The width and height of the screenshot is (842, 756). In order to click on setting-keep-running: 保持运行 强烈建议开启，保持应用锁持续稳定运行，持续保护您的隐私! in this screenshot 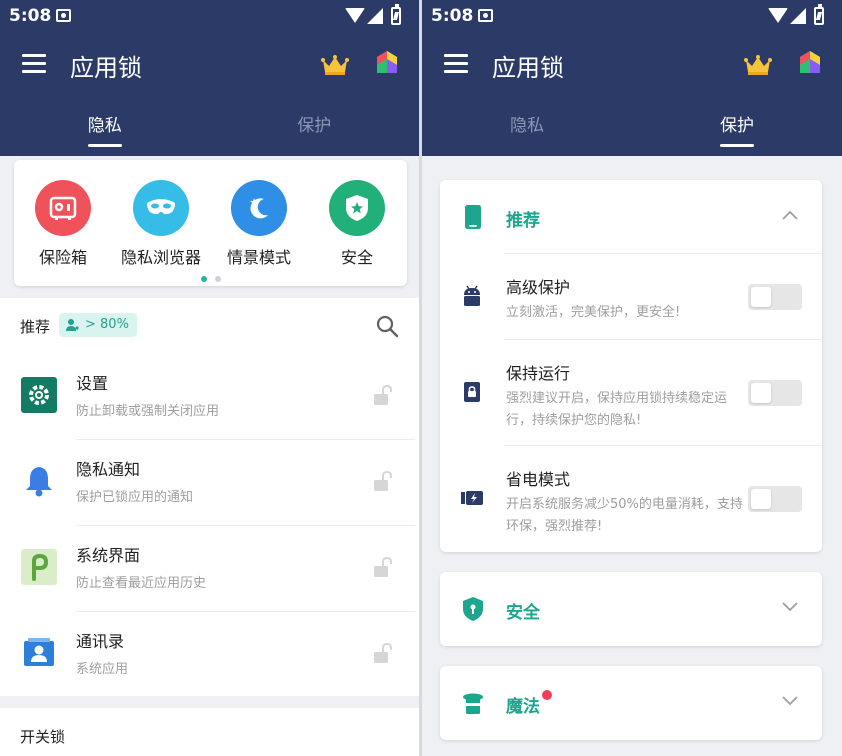, I will do `click(631, 393)`.